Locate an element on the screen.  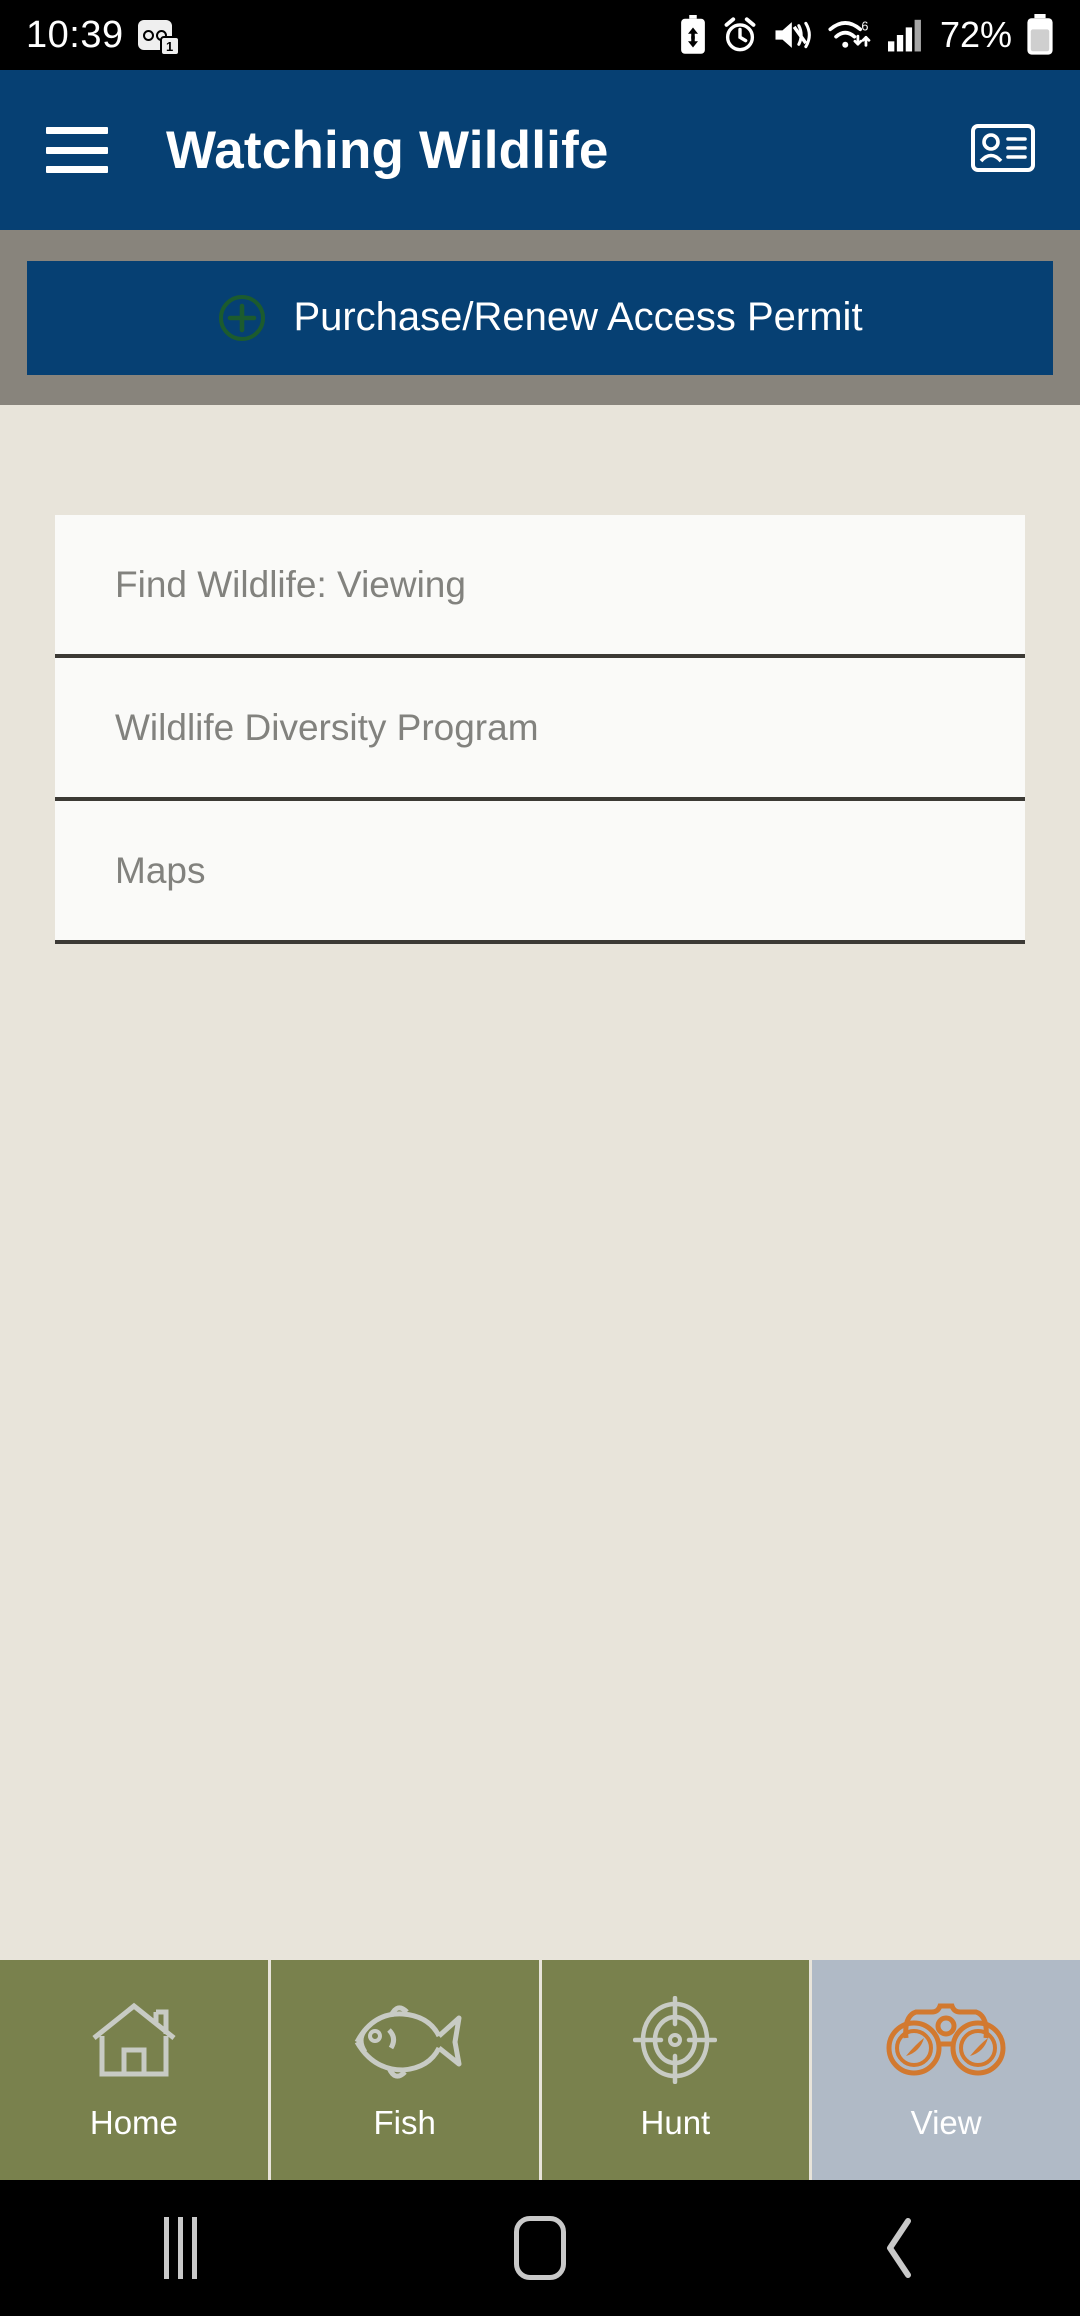
cellular-signal-icon is located at coordinates (904, 35).